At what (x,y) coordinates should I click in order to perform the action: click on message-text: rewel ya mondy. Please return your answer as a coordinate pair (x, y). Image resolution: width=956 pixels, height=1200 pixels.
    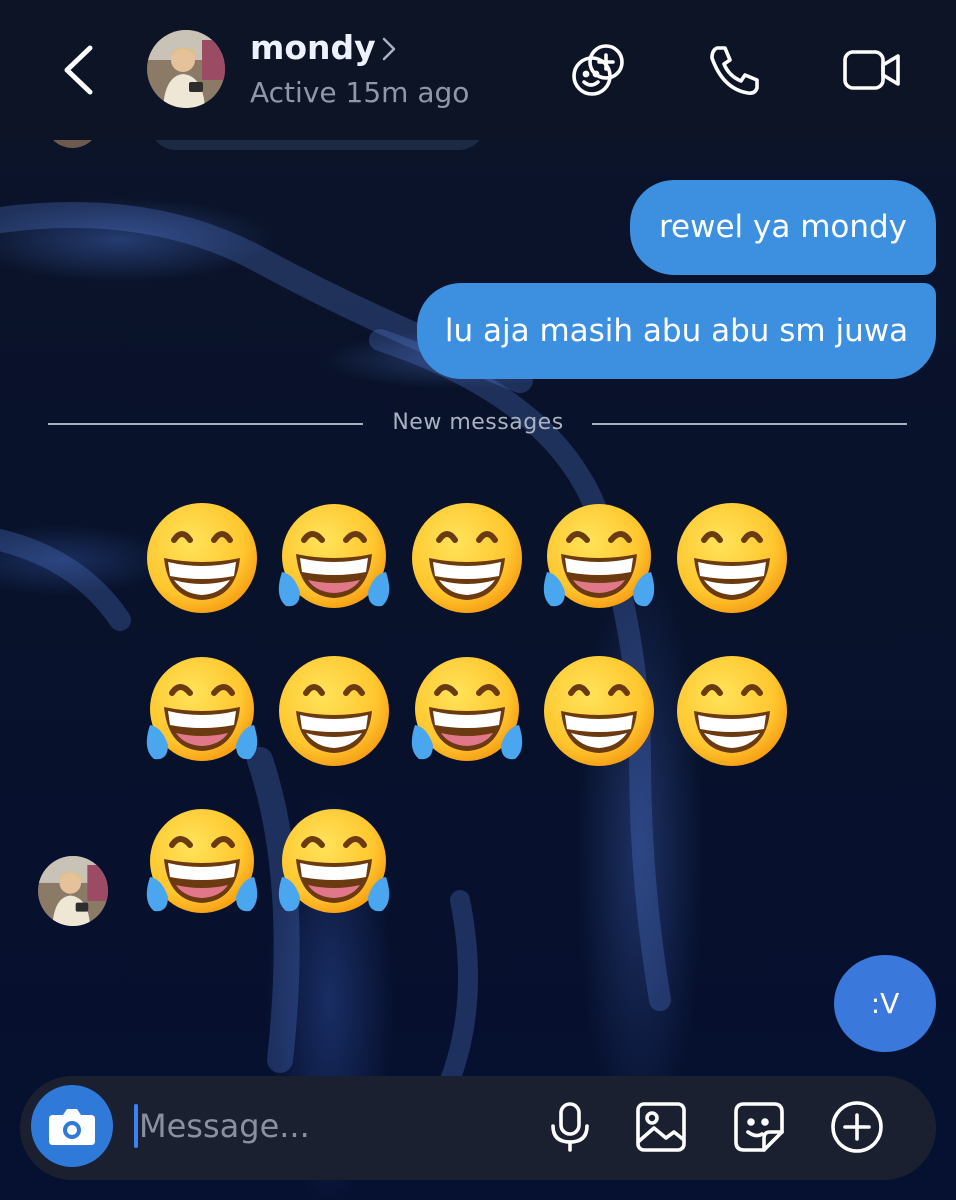
    Looking at the image, I should click on (783, 227).